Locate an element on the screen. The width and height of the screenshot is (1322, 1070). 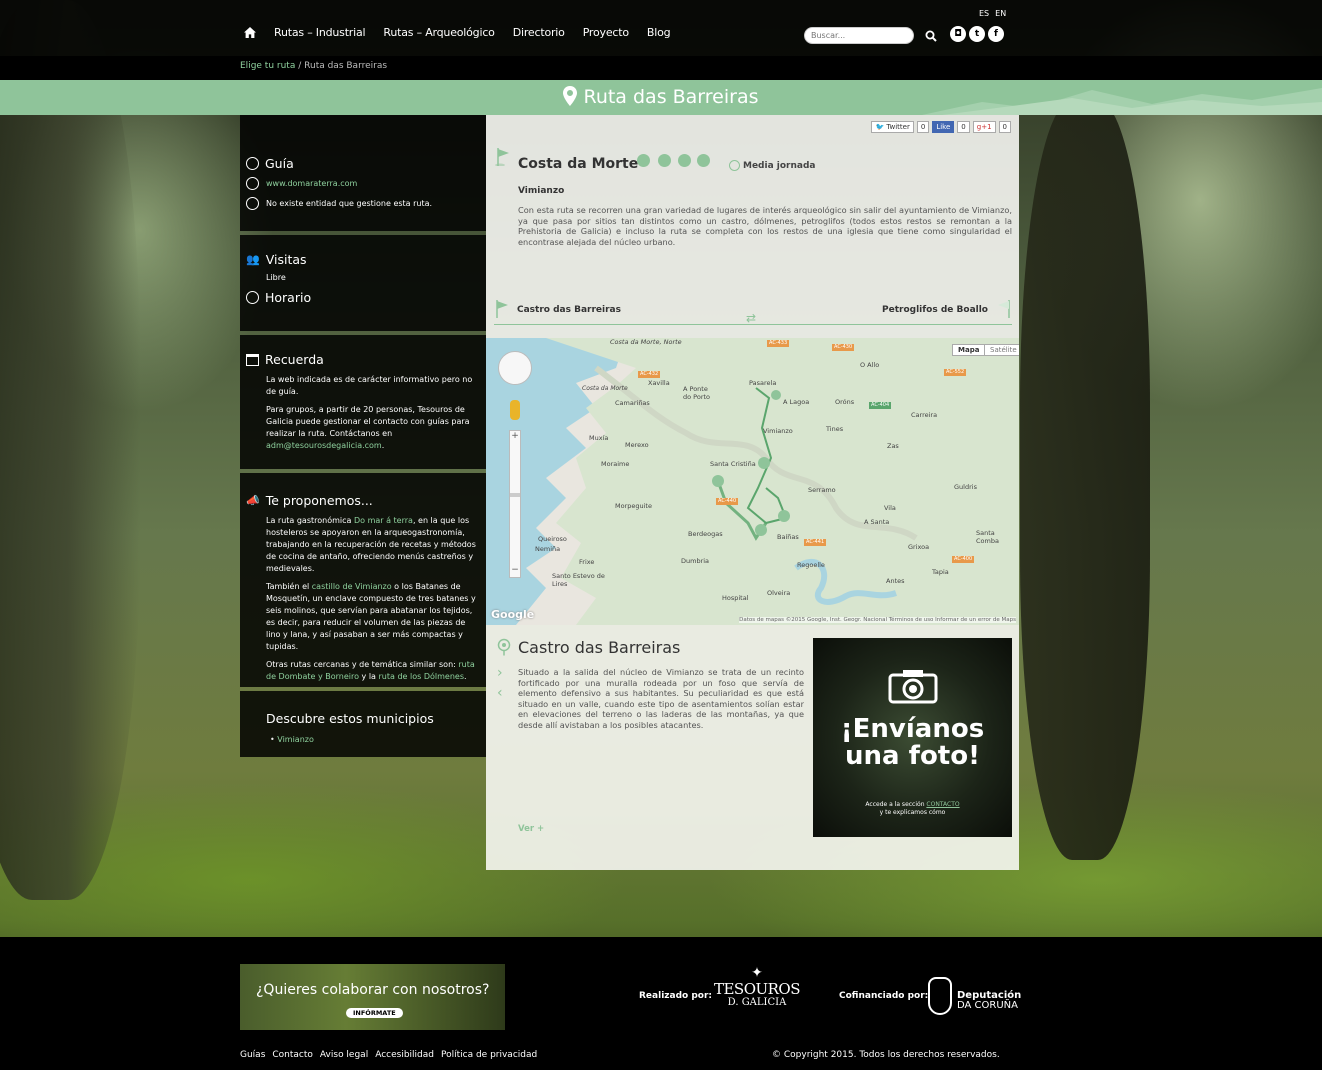
breadcrumb-link: Elige tu ruta is located at coordinates (267, 66).